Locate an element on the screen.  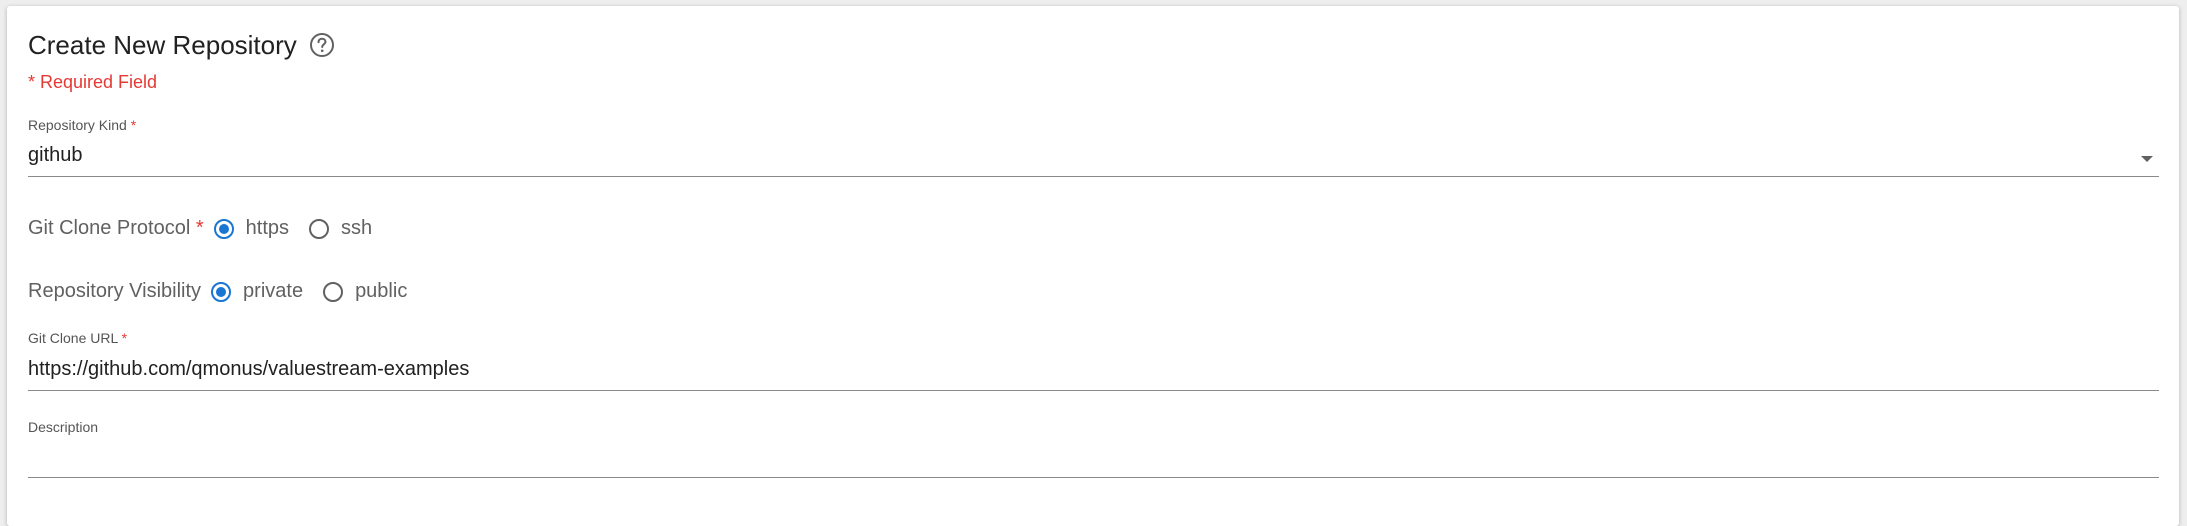
description-underline is located at coordinates (1093, 477).